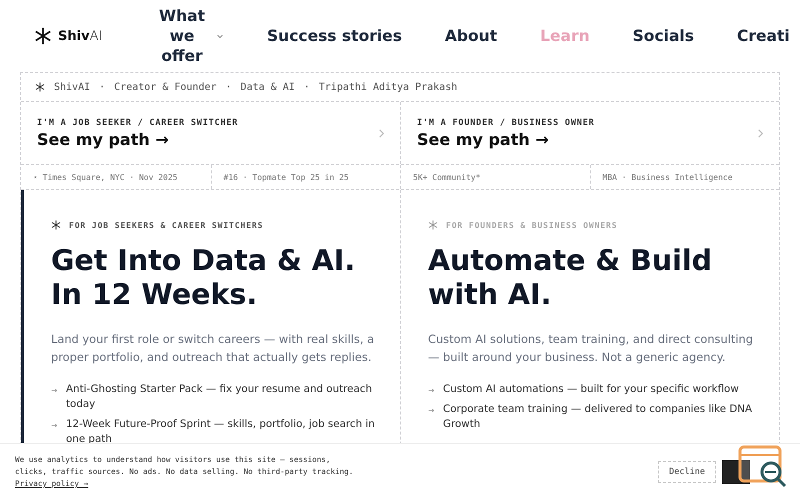  Describe the element at coordinates (105, 177) in the screenshot. I see `stat-text: ⋆ Times Square, NYC · Nov 2025` at that location.